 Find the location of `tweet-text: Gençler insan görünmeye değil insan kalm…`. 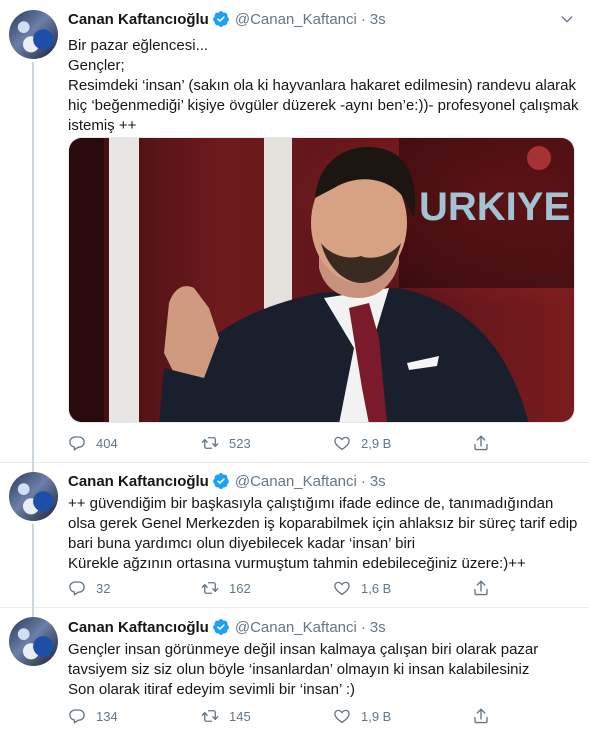

tweet-text: Gençler insan görünmeye değil insan kalm… is located at coordinates (324, 670).